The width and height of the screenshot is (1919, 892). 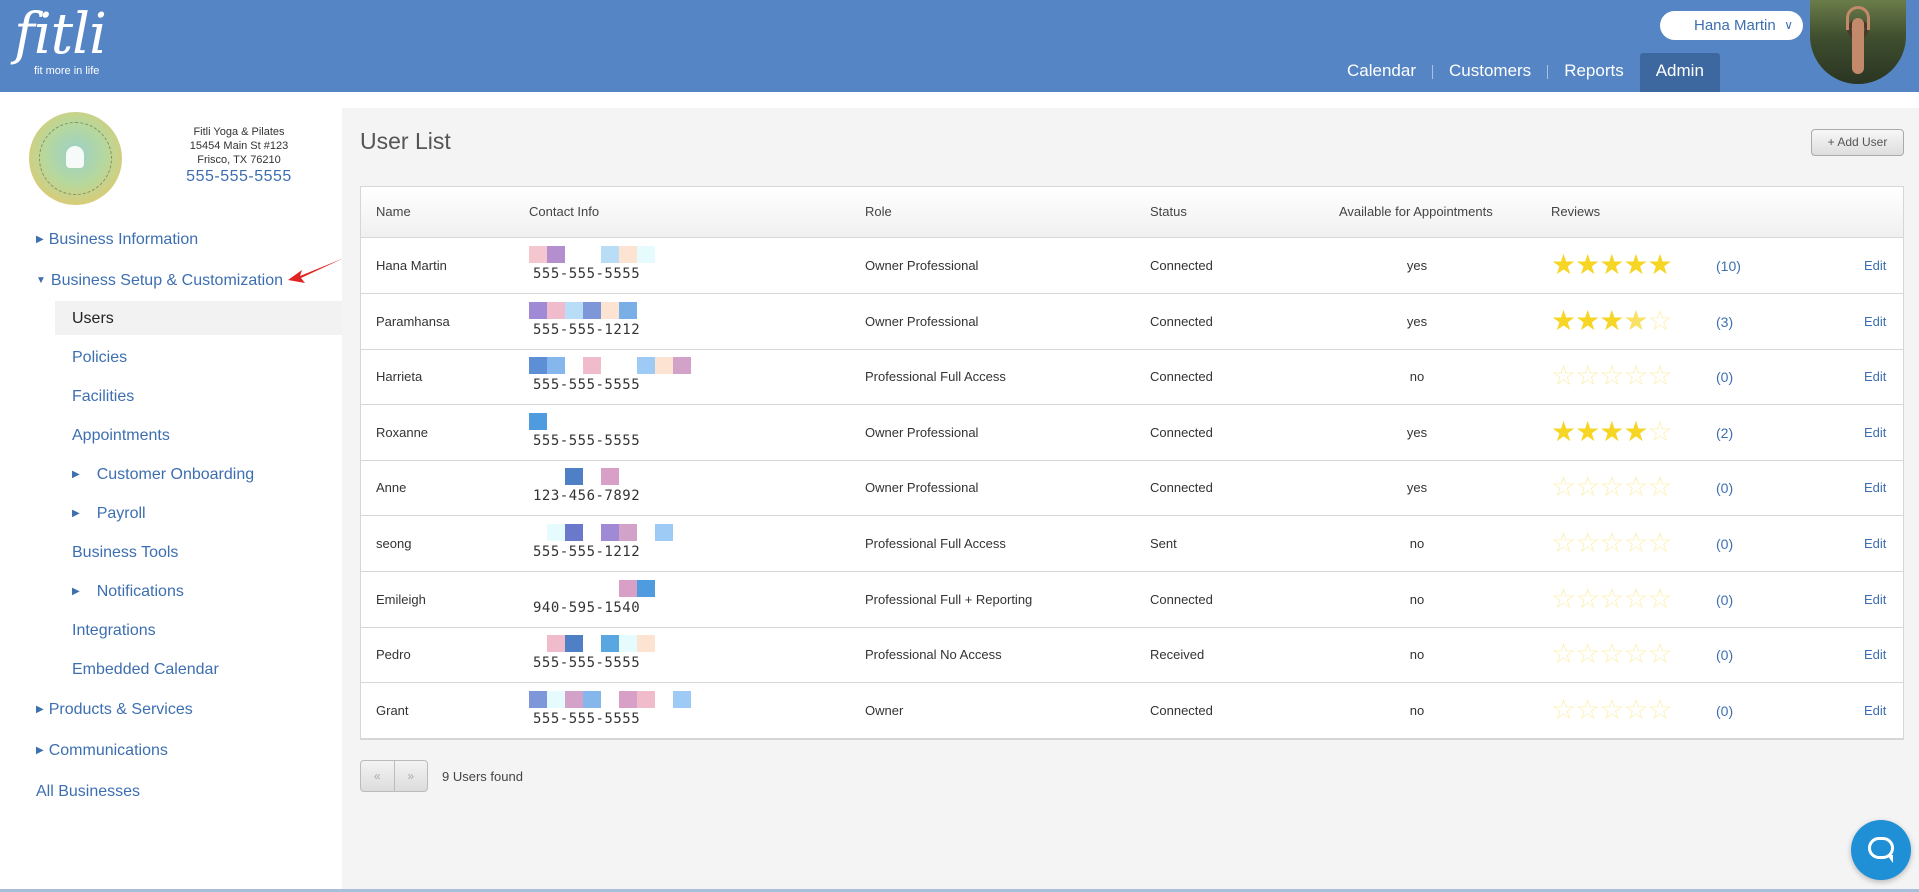 What do you see at coordinates (1381, 72) in the screenshot?
I see `nav-calendar: Calendar` at bounding box center [1381, 72].